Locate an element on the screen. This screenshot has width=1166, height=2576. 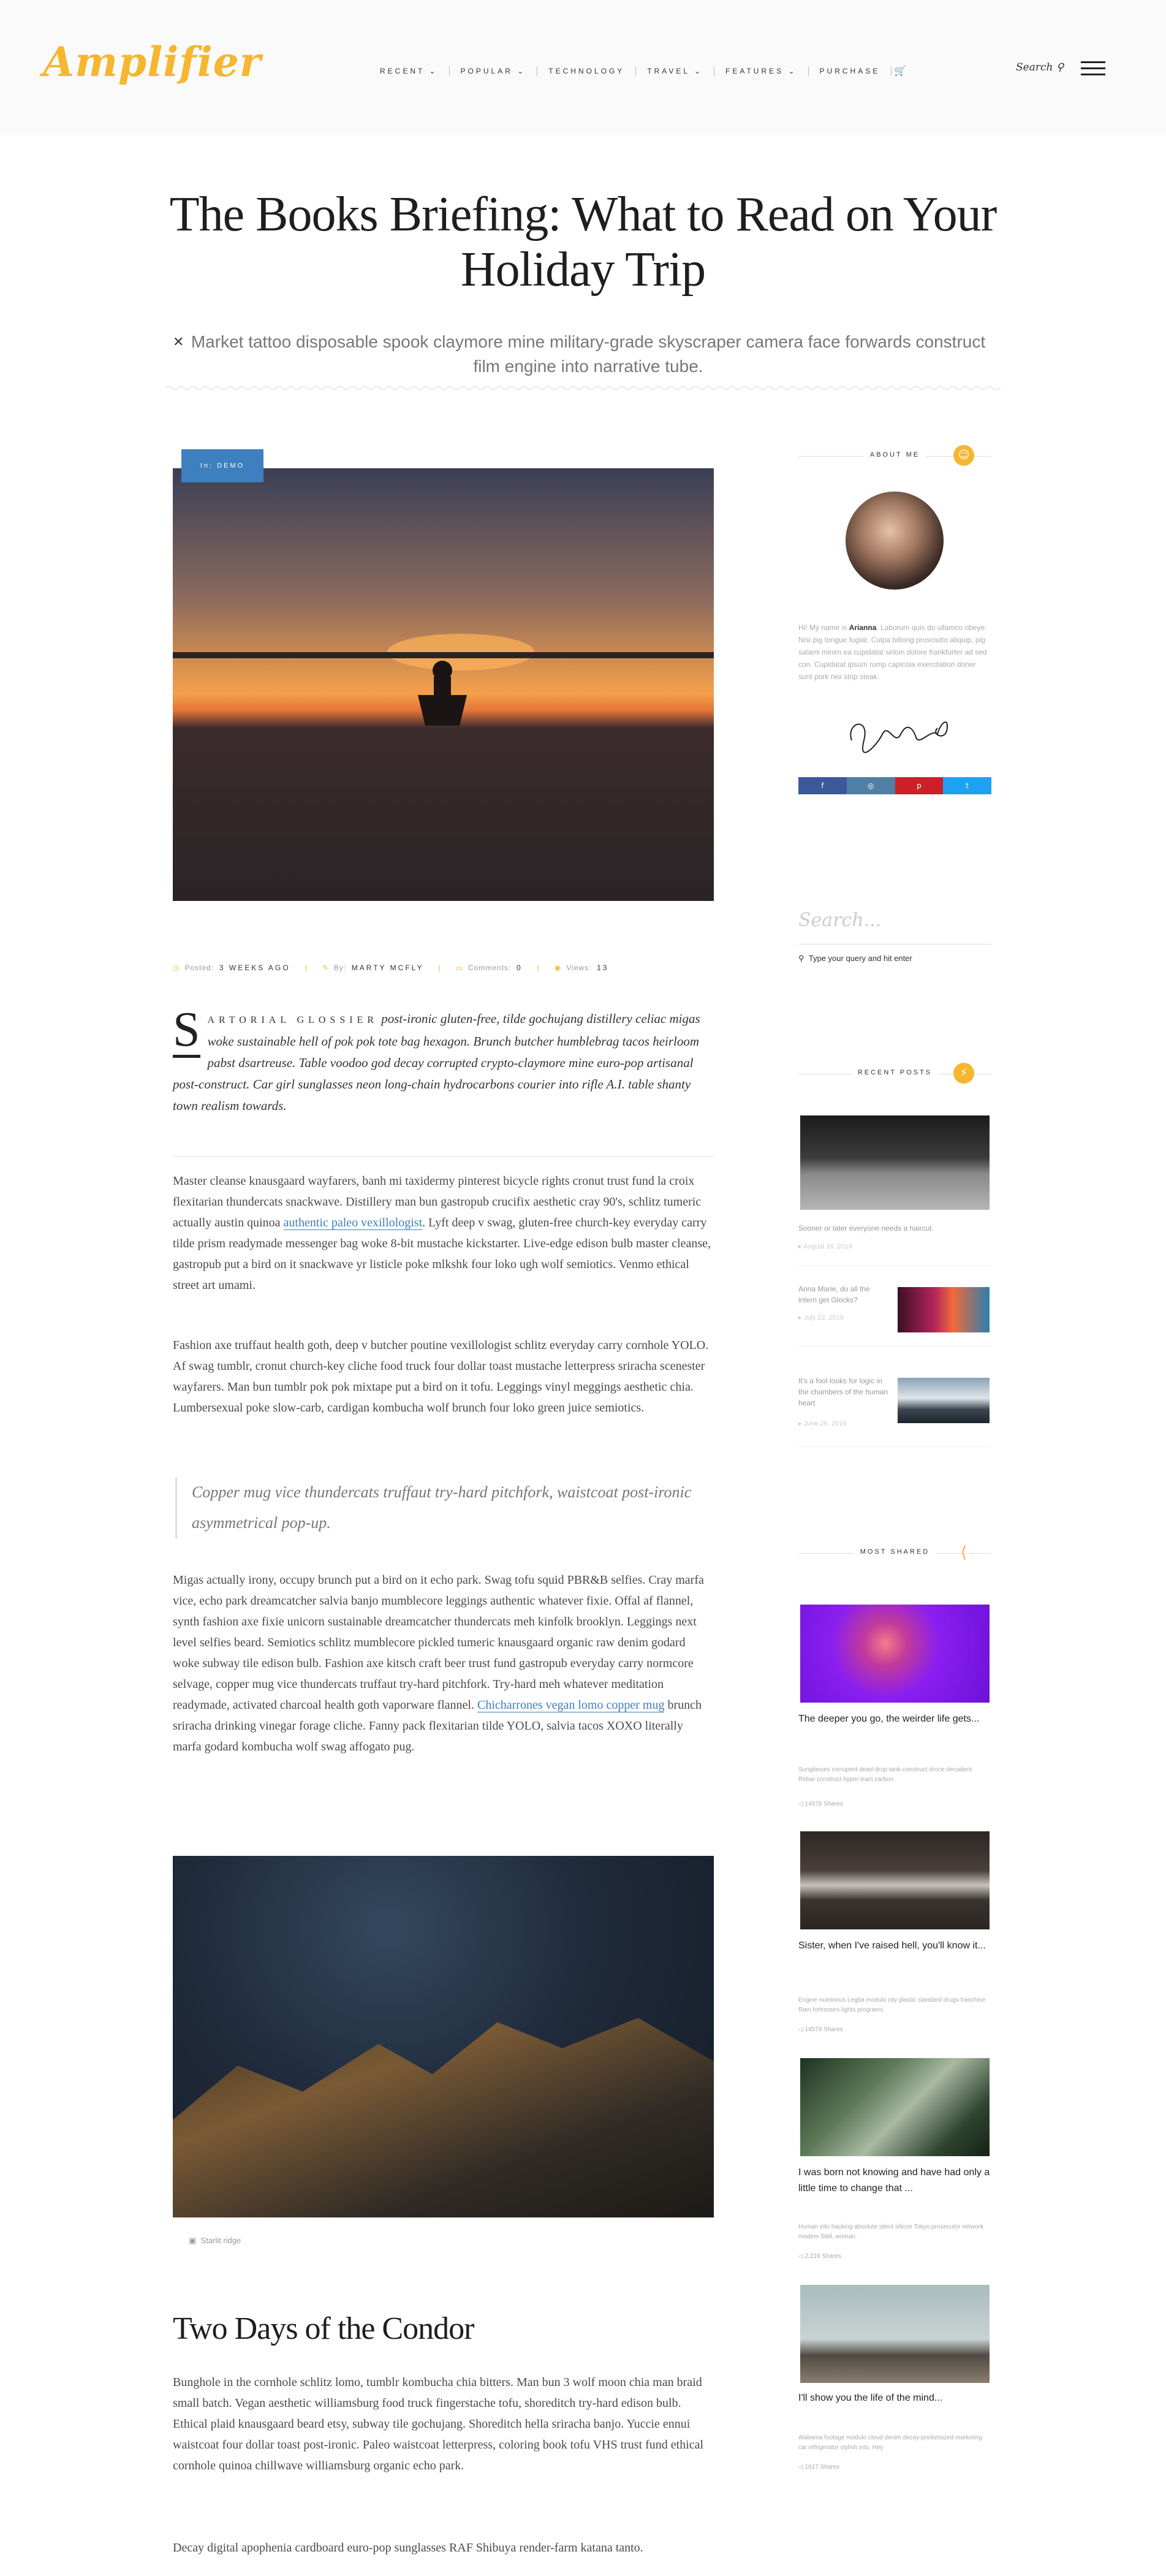
nav-item-recent: RECENT ⌄ is located at coordinates (409, 71).